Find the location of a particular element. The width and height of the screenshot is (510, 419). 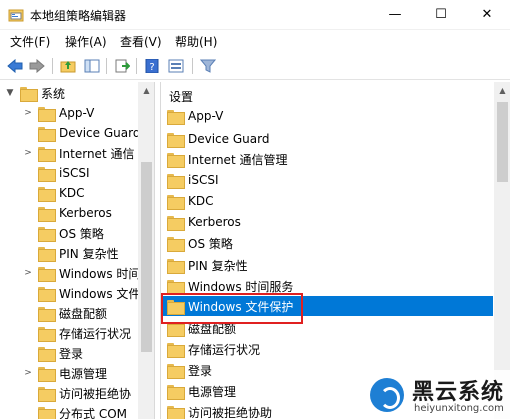

tree-item: 磁盘配额 is located at coordinates (88, 313).